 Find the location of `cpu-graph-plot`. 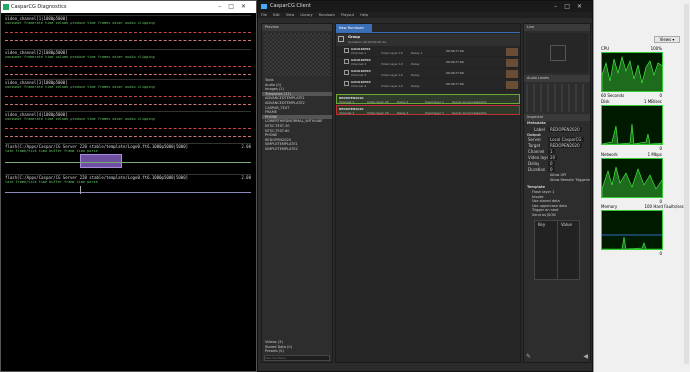

cpu-graph-plot is located at coordinates (632, 73).